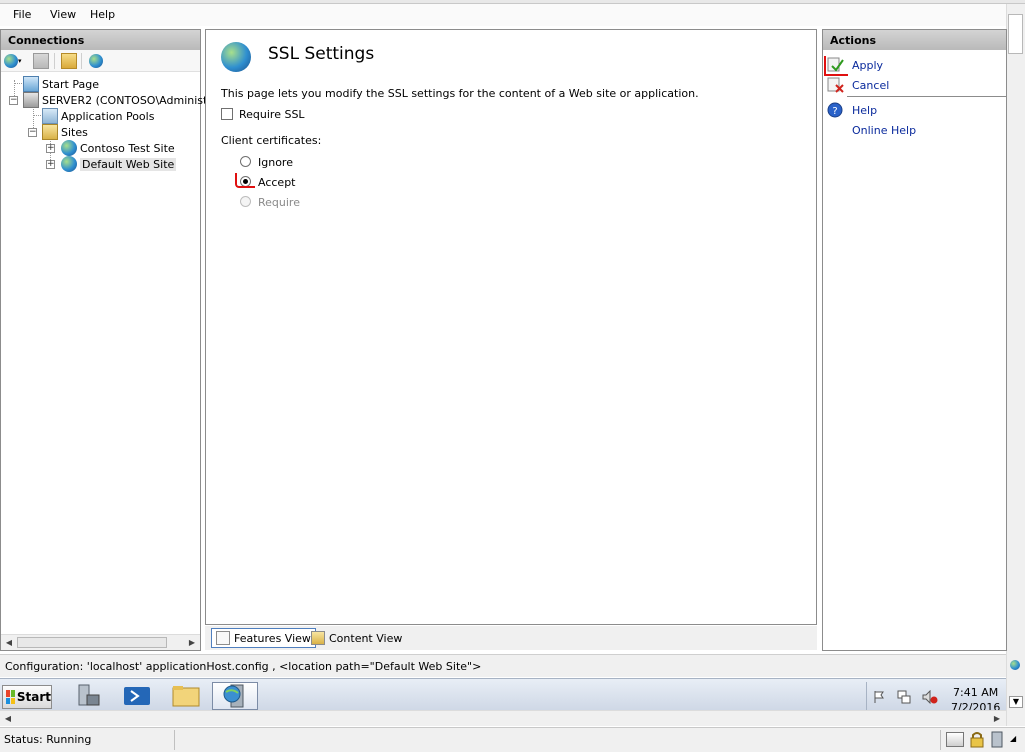  Describe the element at coordinates (870, 85) in the screenshot. I see `cancel-link: Cancel` at that location.